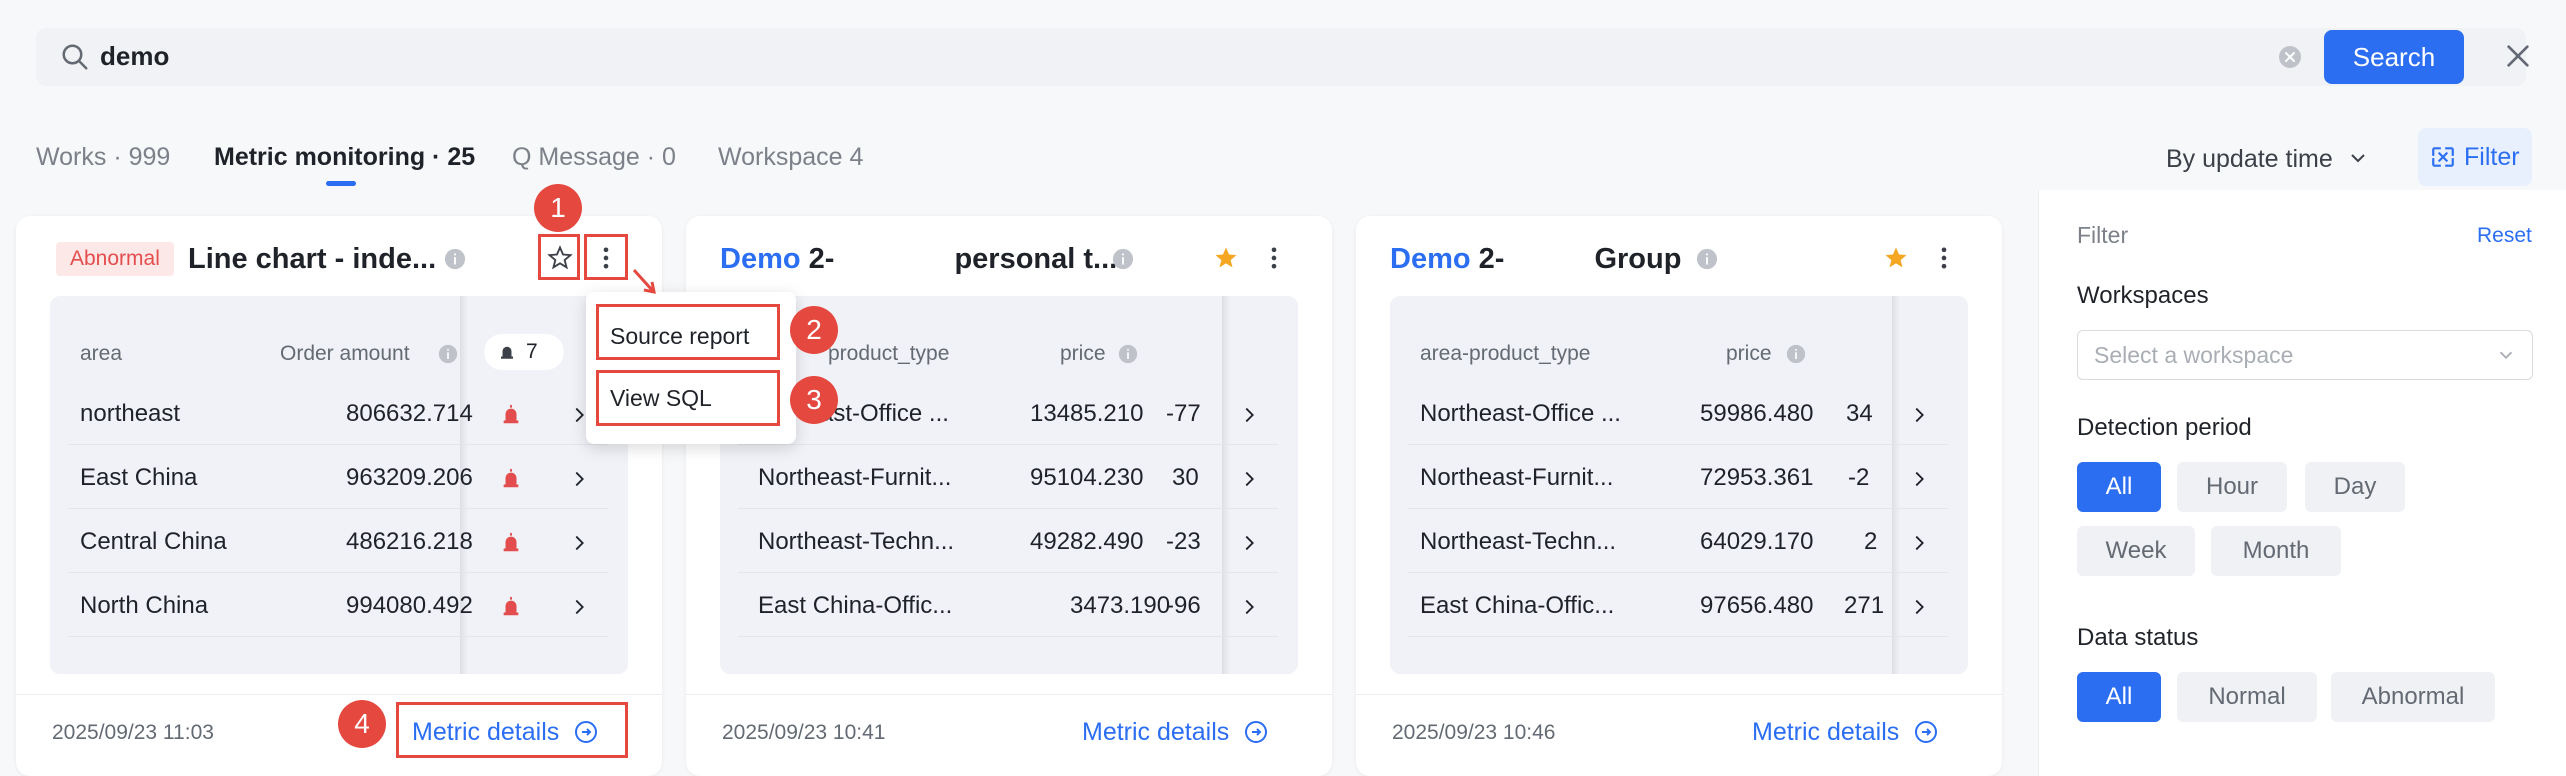 The height and width of the screenshot is (776, 2566). What do you see at coordinates (2504, 236) in the screenshot?
I see `reset-link: Reset` at bounding box center [2504, 236].